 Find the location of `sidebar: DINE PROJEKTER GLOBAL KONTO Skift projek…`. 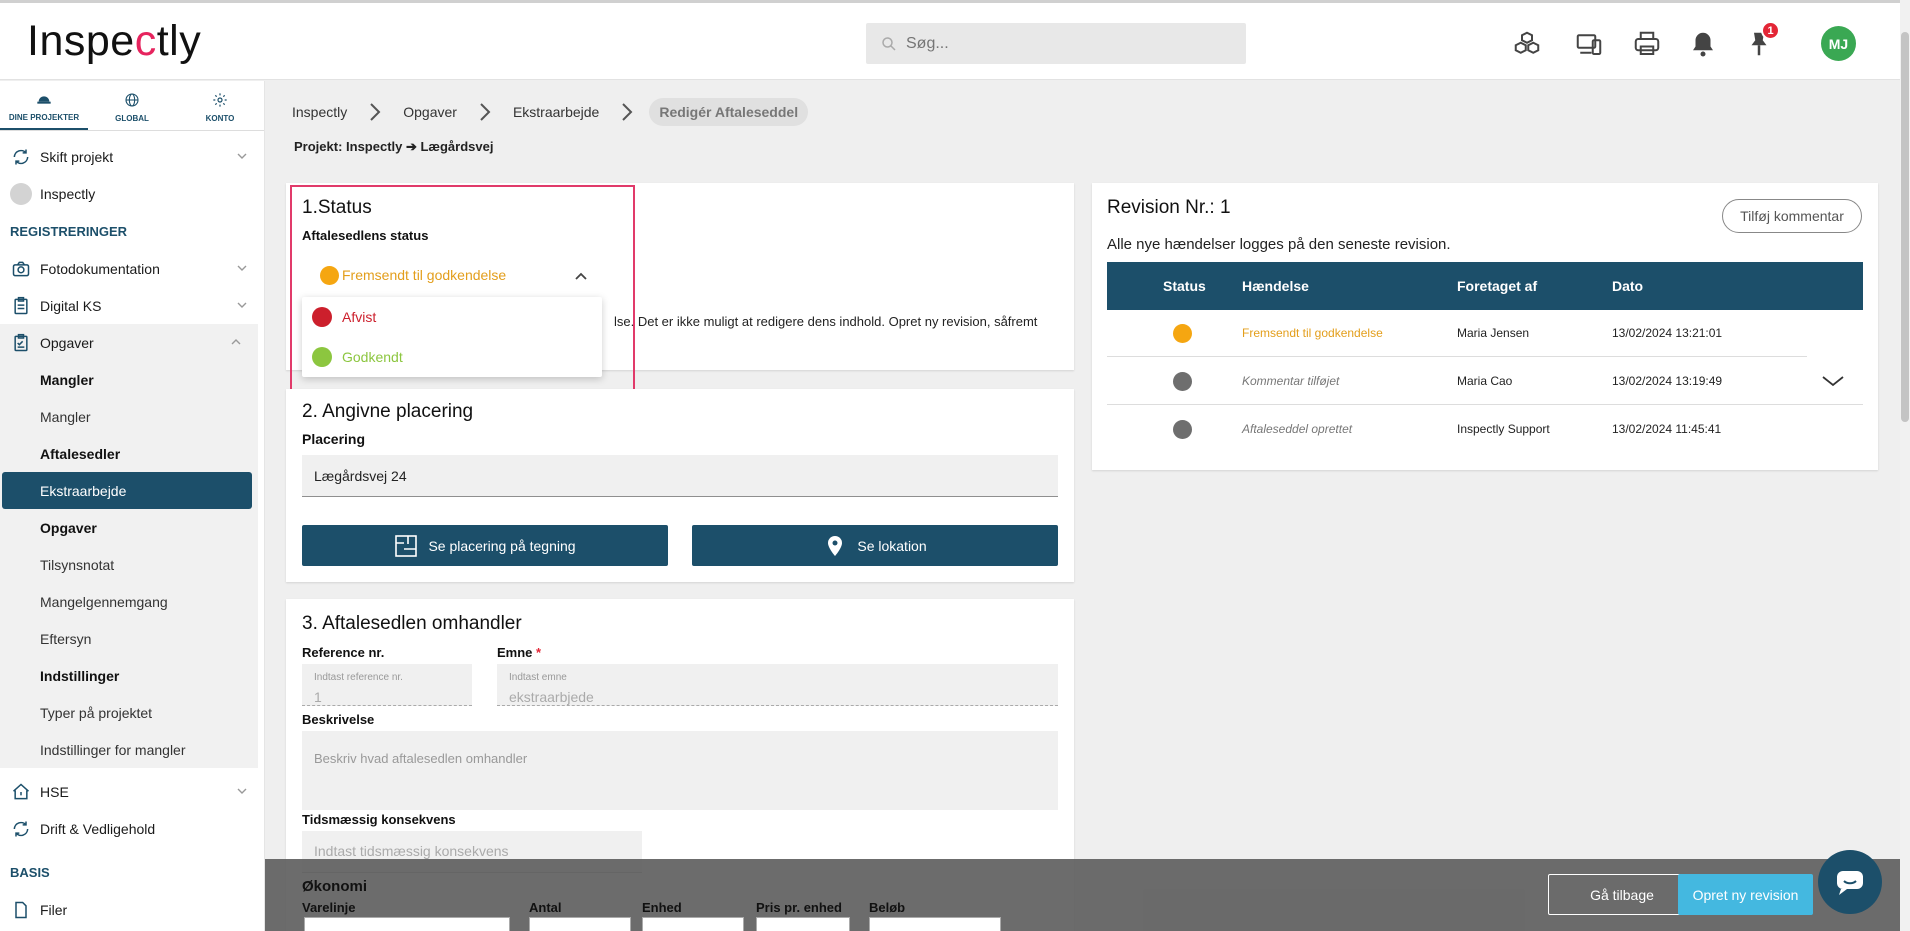

sidebar: DINE PROJEKTER GLOBAL KONTO Skift projek… is located at coordinates (132, 506).